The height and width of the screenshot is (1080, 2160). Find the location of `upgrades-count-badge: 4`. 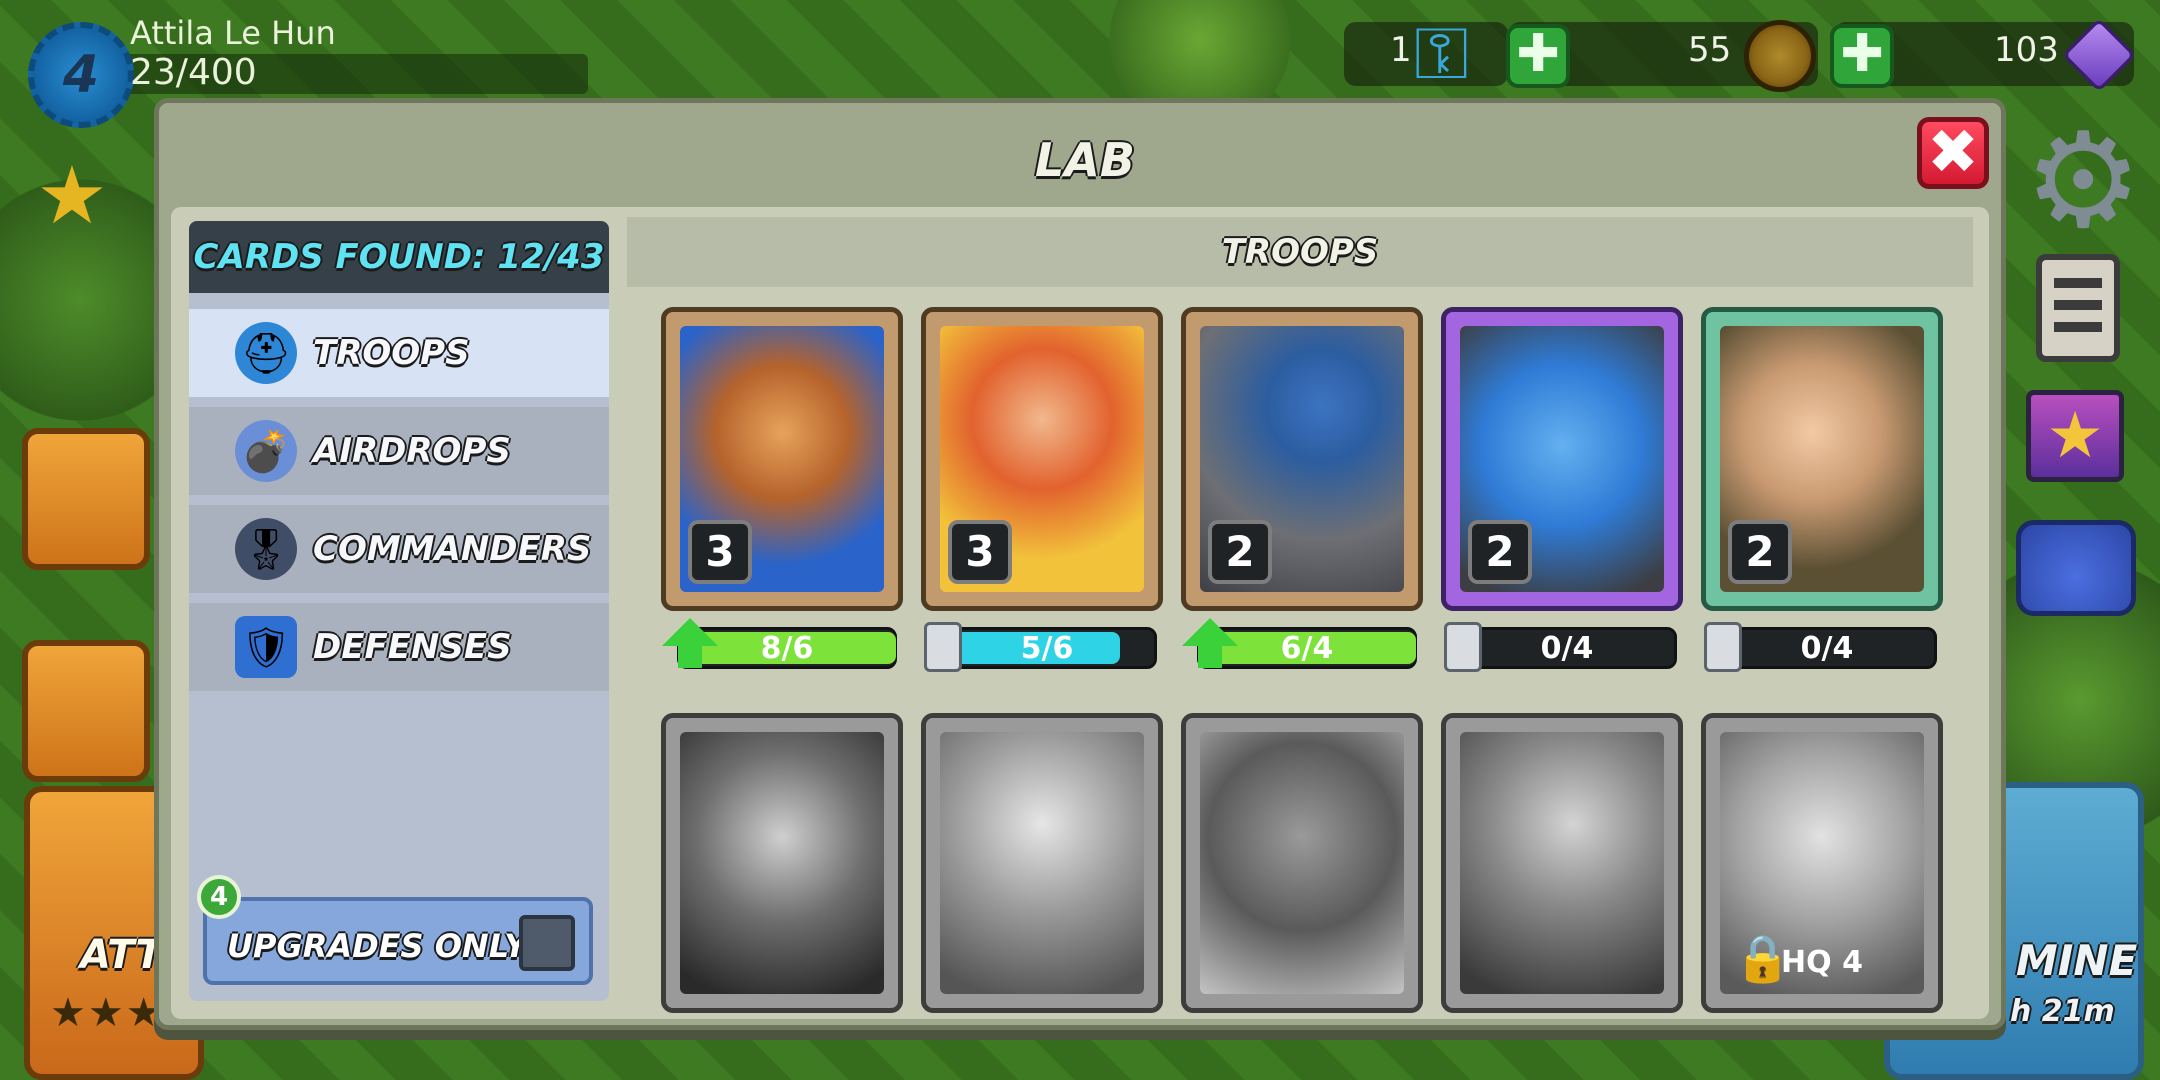

upgrades-count-badge: 4 is located at coordinates (219, 897).